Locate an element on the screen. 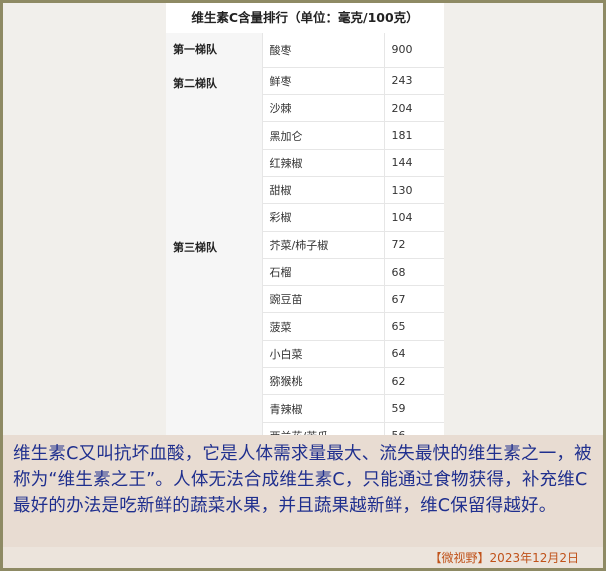 The image size is (606, 571). vitamin-c-value: 67 is located at coordinates (413, 299).